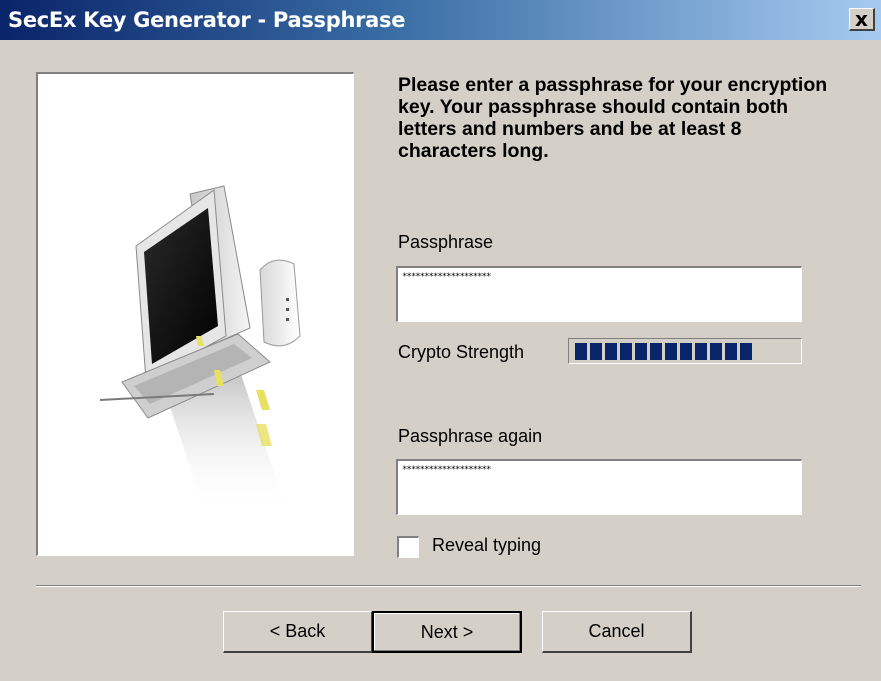  Describe the element at coordinates (207, 20) in the screenshot. I see `window-title: SecEx Key Generator - Passphrase` at that location.